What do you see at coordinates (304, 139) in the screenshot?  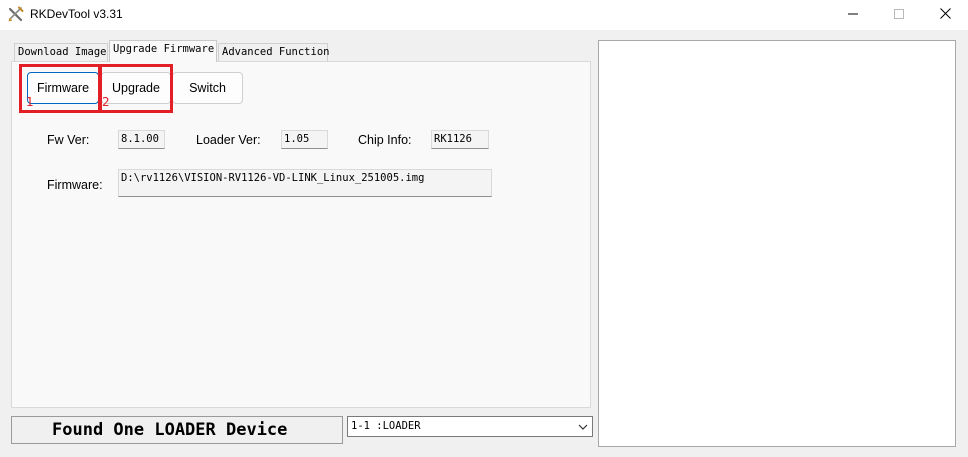 I see `loader-ver-field: 1.05` at bounding box center [304, 139].